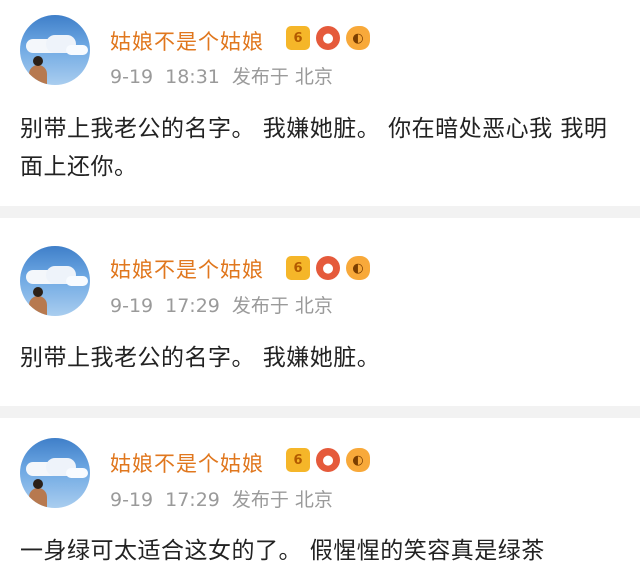  Describe the element at coordinates (200, 358) in the screenshot. I see `post-text: 别带上我老公的名字。 我嫌她脏。` at that location.